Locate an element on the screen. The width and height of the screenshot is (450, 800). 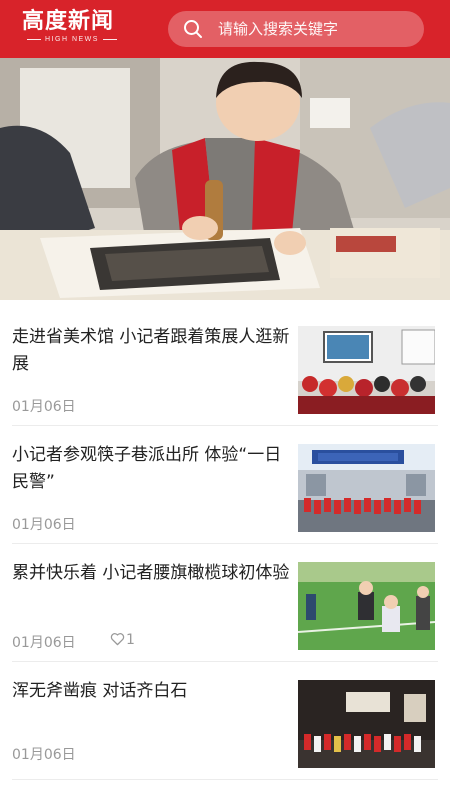
app-logo: 高度新闻 HIGH NEWS is located at coordinates (72, 29).